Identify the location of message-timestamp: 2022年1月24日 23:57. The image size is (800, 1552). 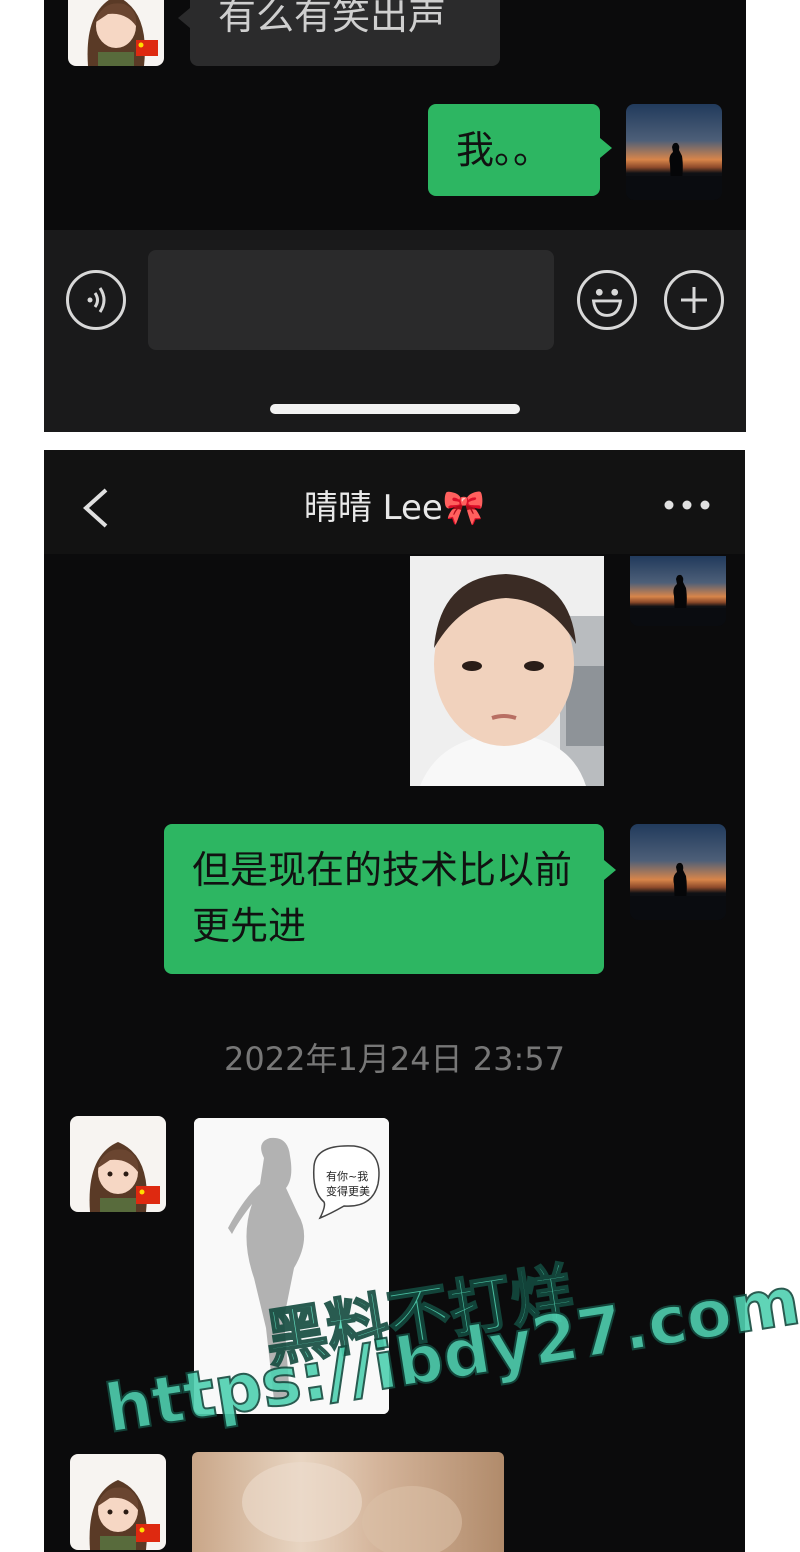
(394, 1059).